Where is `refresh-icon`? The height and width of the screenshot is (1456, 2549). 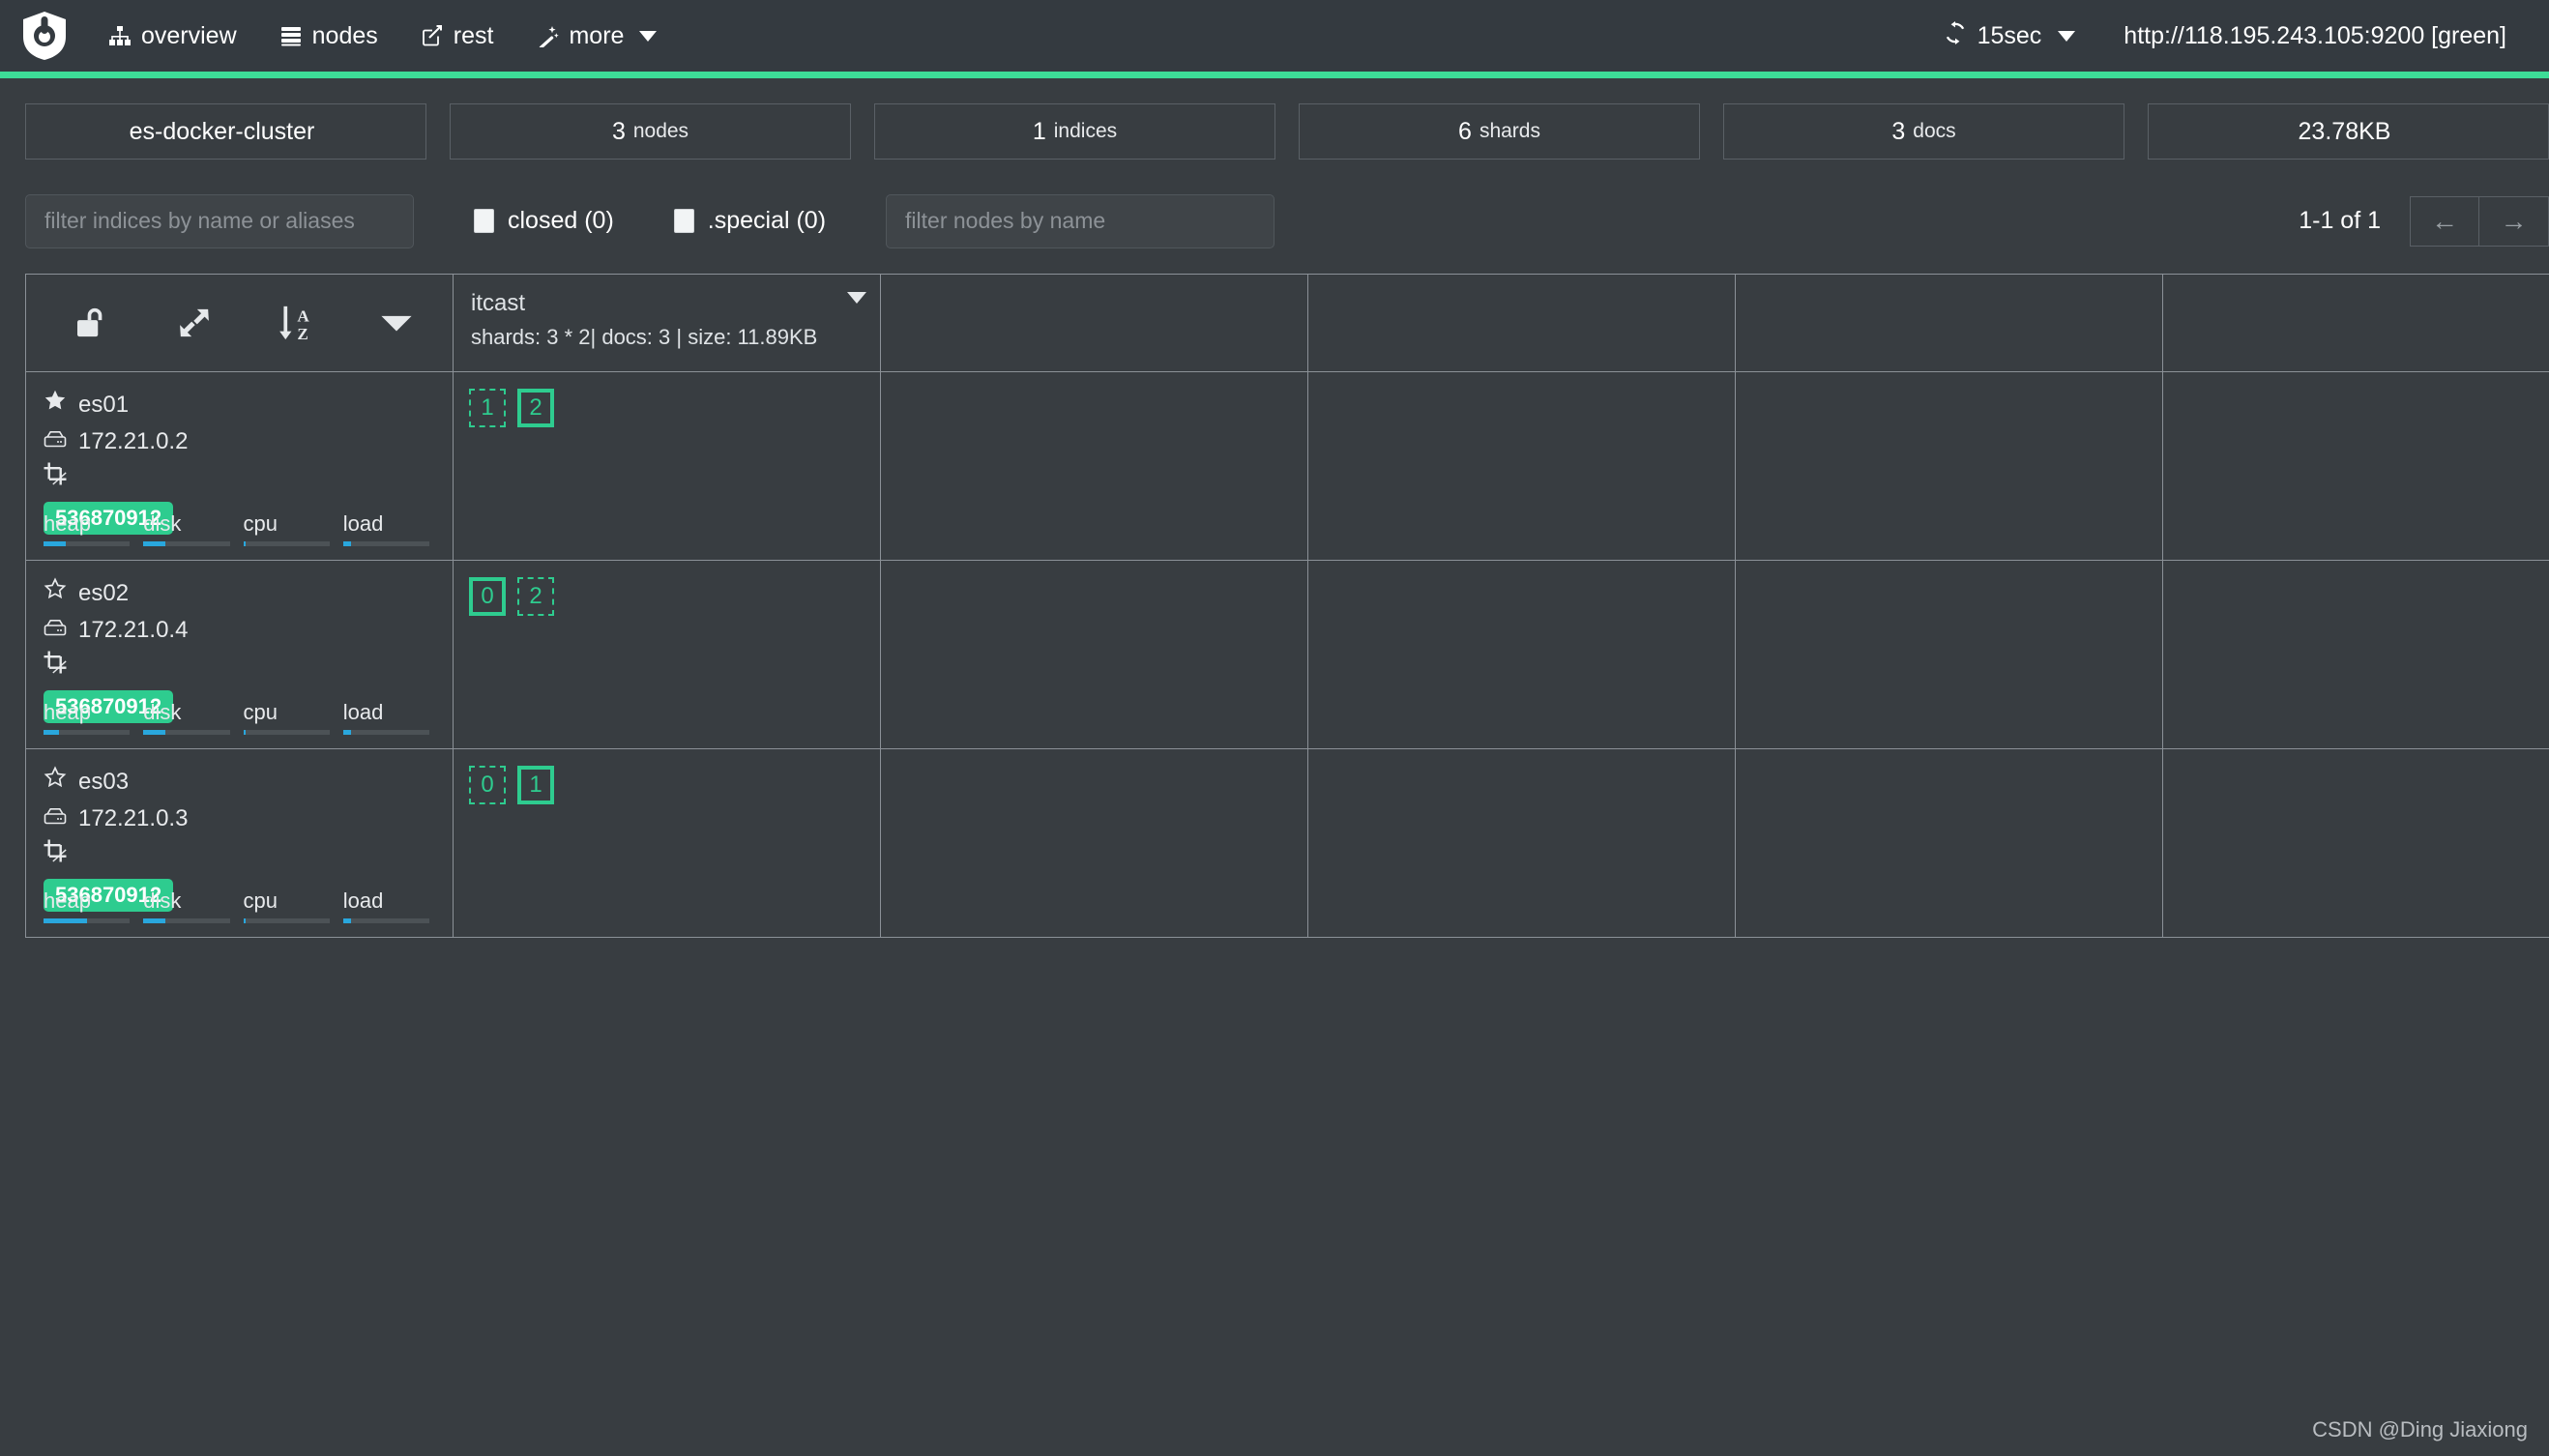
refresh-icon is located at coordinates (1955, 35).